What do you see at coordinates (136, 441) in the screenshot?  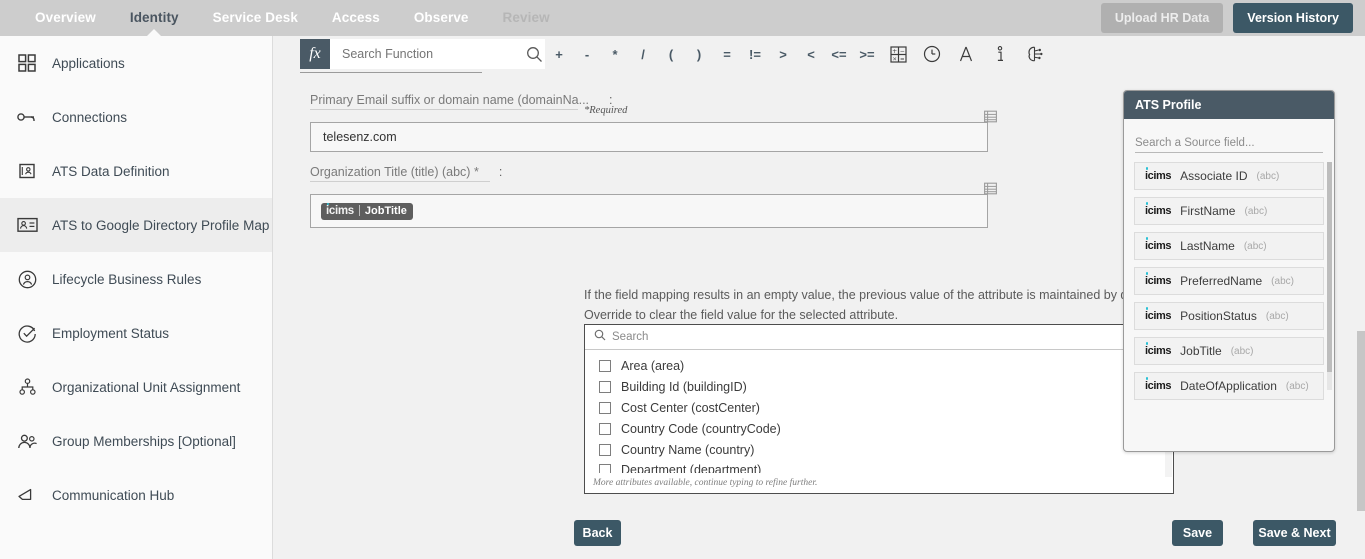 I see `sidebar-item-group-memberships-optional: Group Memberships [Optional]` at bounding box center [136, 441].